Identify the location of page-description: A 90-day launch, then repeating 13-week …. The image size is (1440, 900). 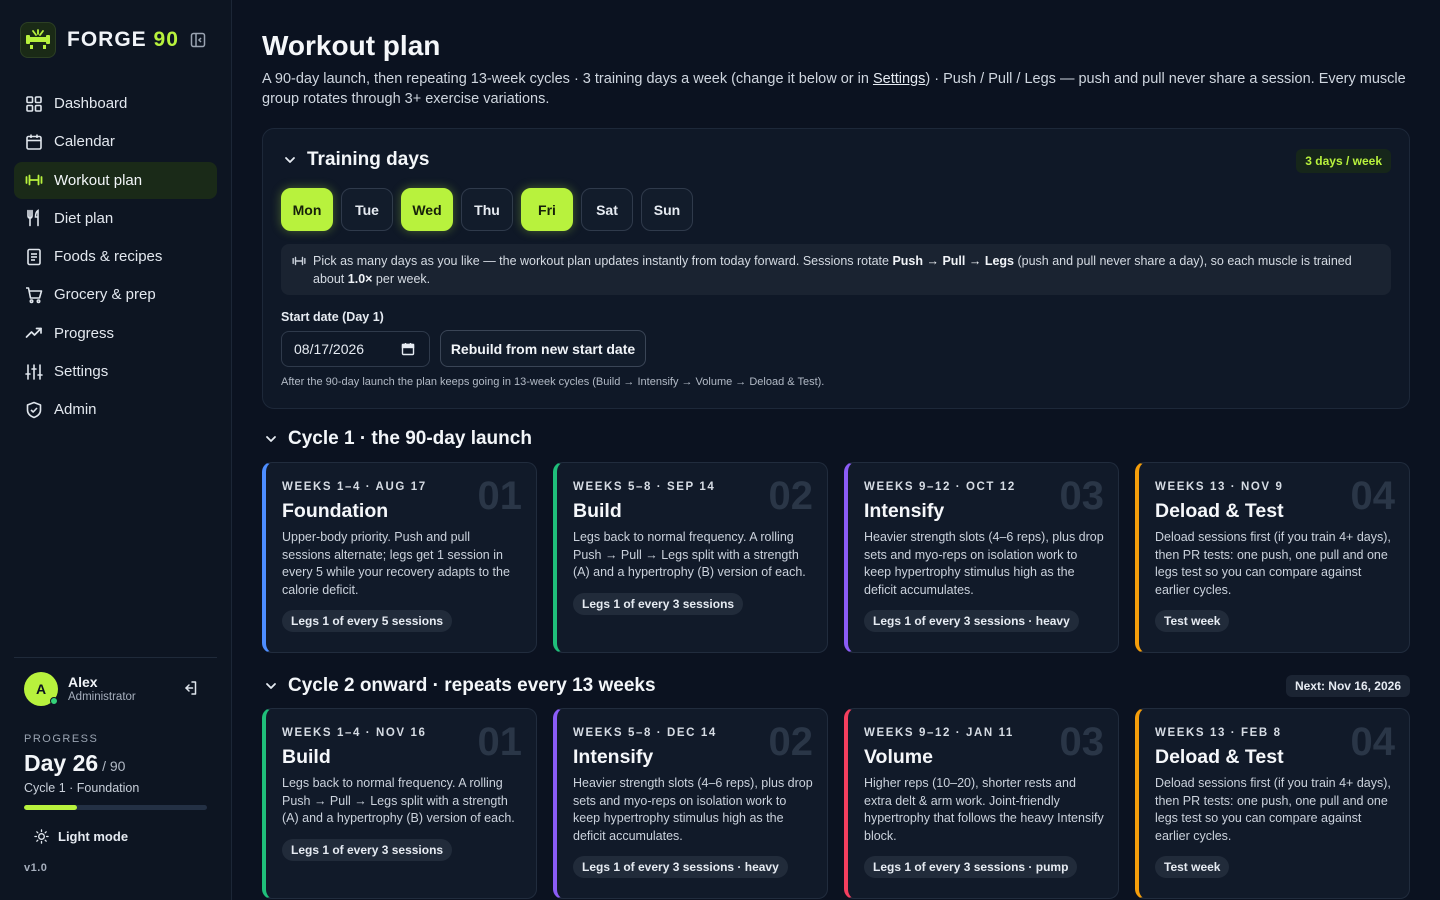
(834, 89).